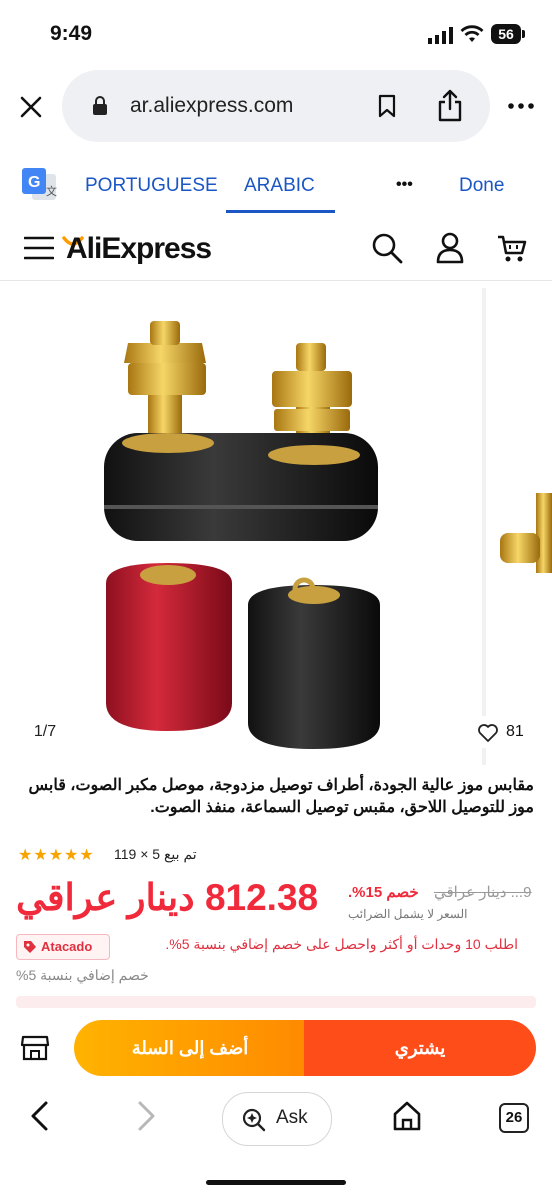 This screenshot has width=552, height=1195. What do you see at coordinates (276, 1182) in the screenshot?
I see `home-indicator` at bounding box center [276, 1182].